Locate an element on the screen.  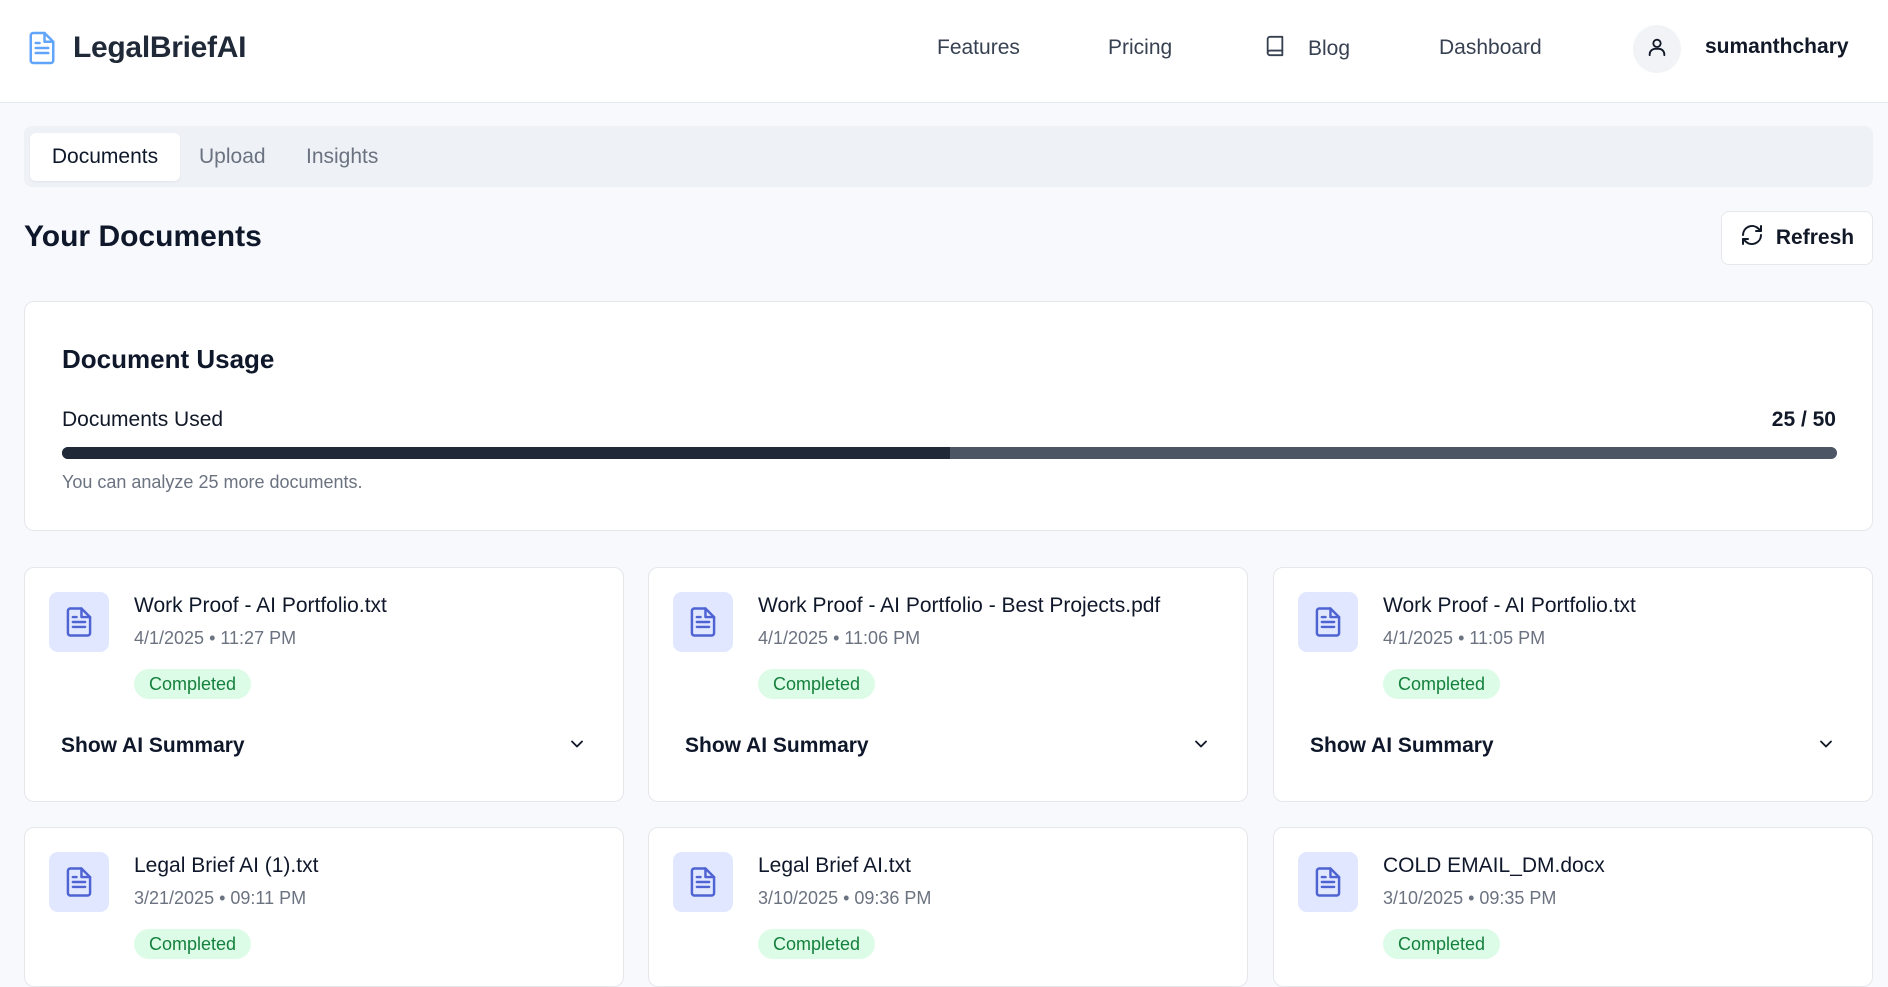
document-name: Legal Brief AI (1).txt is located at coordinates (226, 865).